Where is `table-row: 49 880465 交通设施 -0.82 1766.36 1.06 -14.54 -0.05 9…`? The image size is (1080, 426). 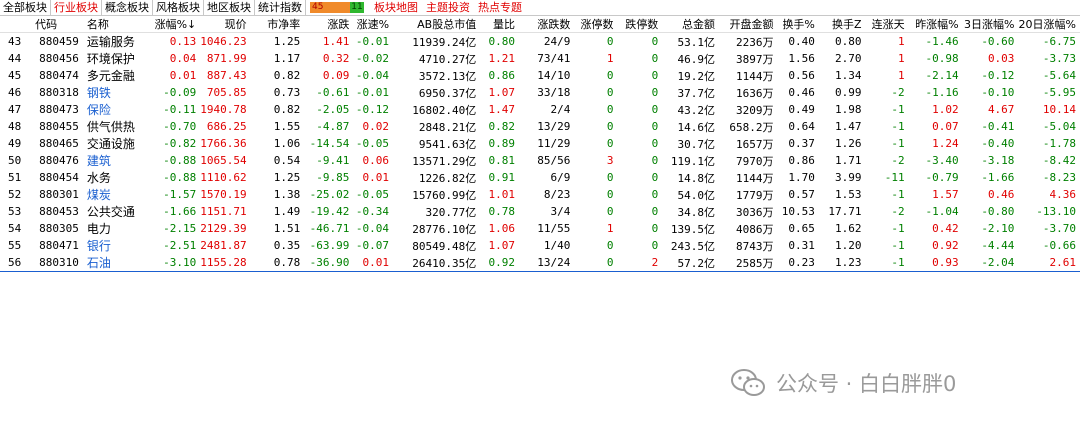 table-row: 49 880465 交通设施 -0.82 1766.36 1.06 -14.54 -0.05 9… is located at coordinates (540, 143).